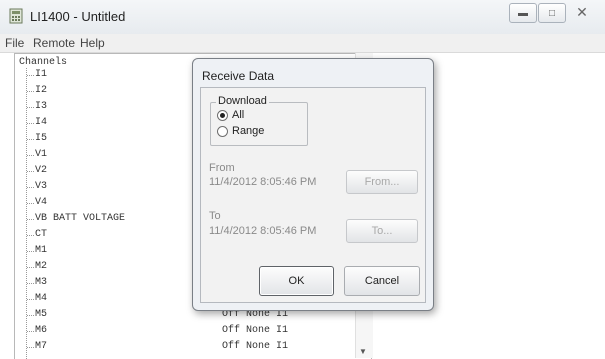 The height and width of the screenshot is (359, 605). Describe the element at coordinates (222, 115) in the screenshot. I see `radio-all-indicator` at that location.